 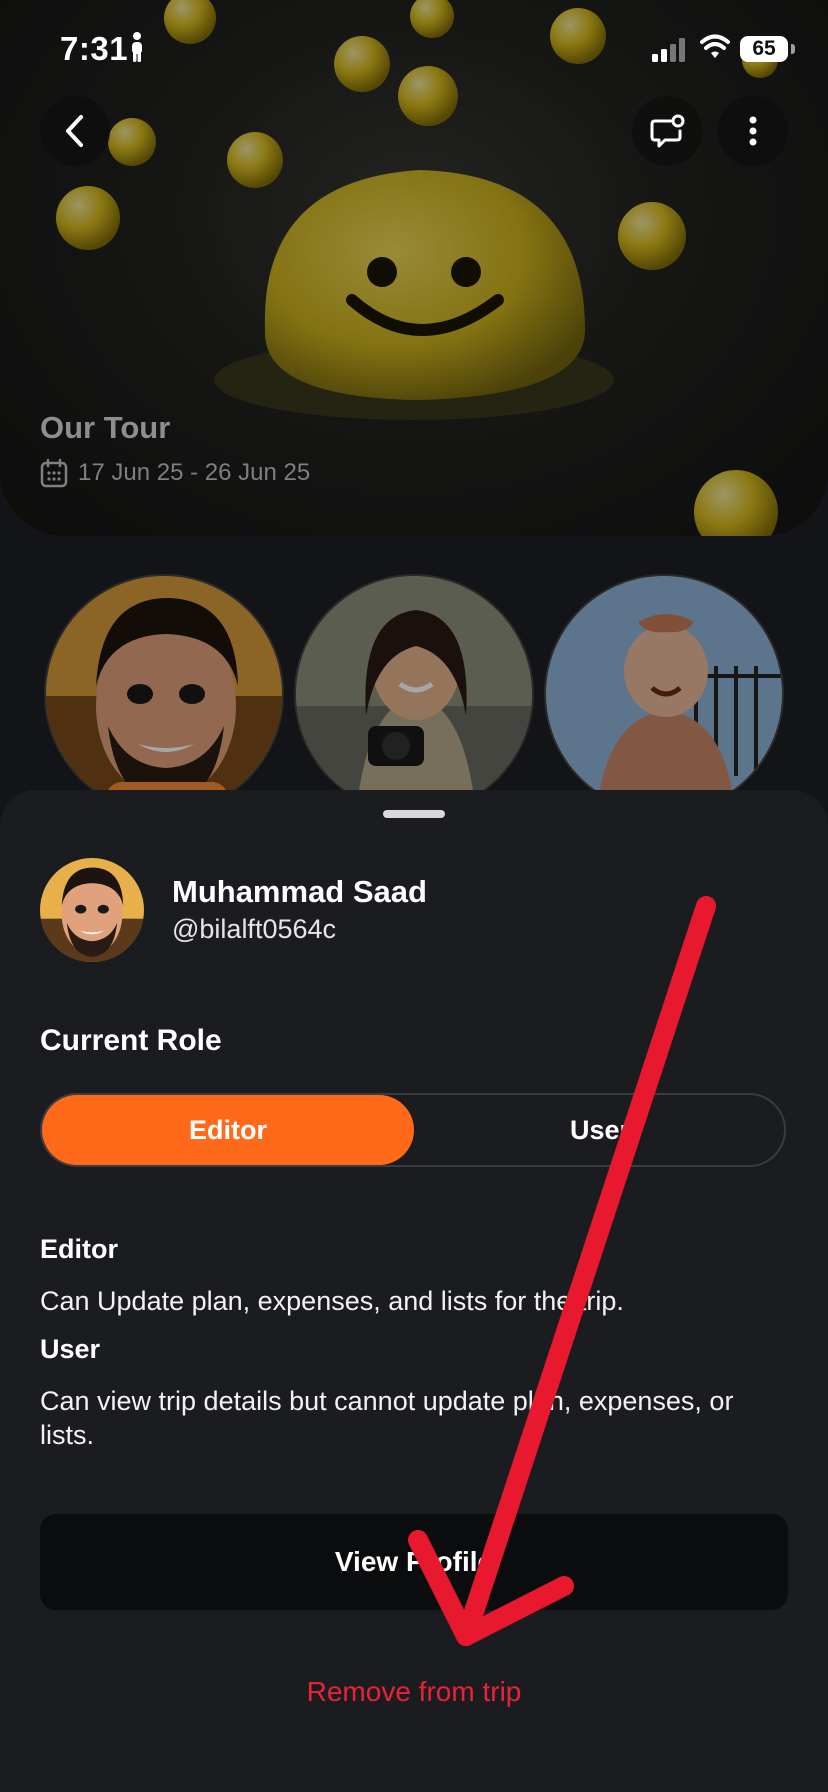 I want to click on battery-tip, so click(x=793, y=49).